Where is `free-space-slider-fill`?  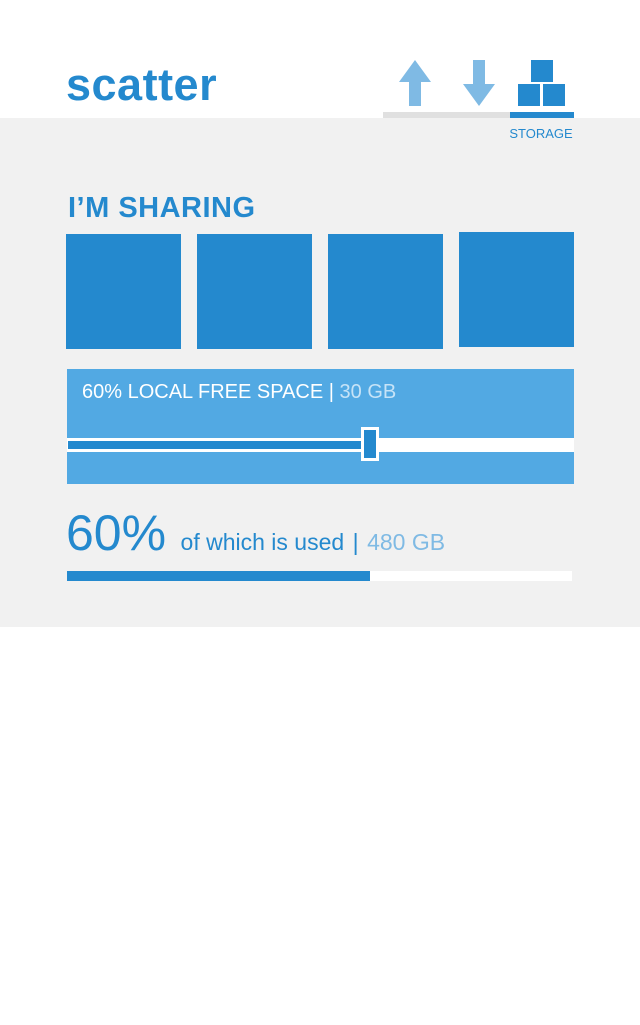
free-space-slider-fill is located at coordinates (219, 445).